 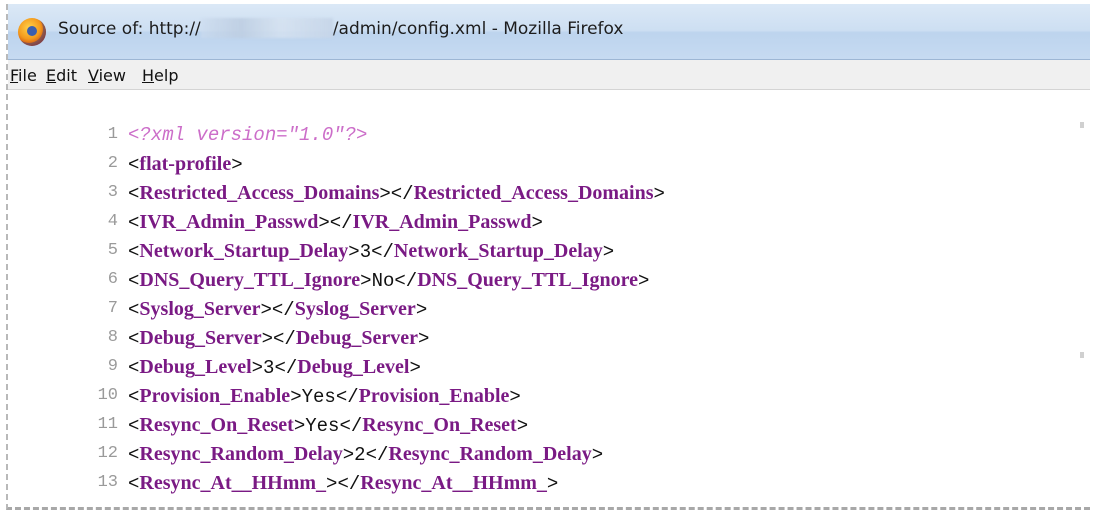 What do you see at coordinates (23, 75) in the screenshot?
I see `menu-file: File` at bounding box center [23, 75].